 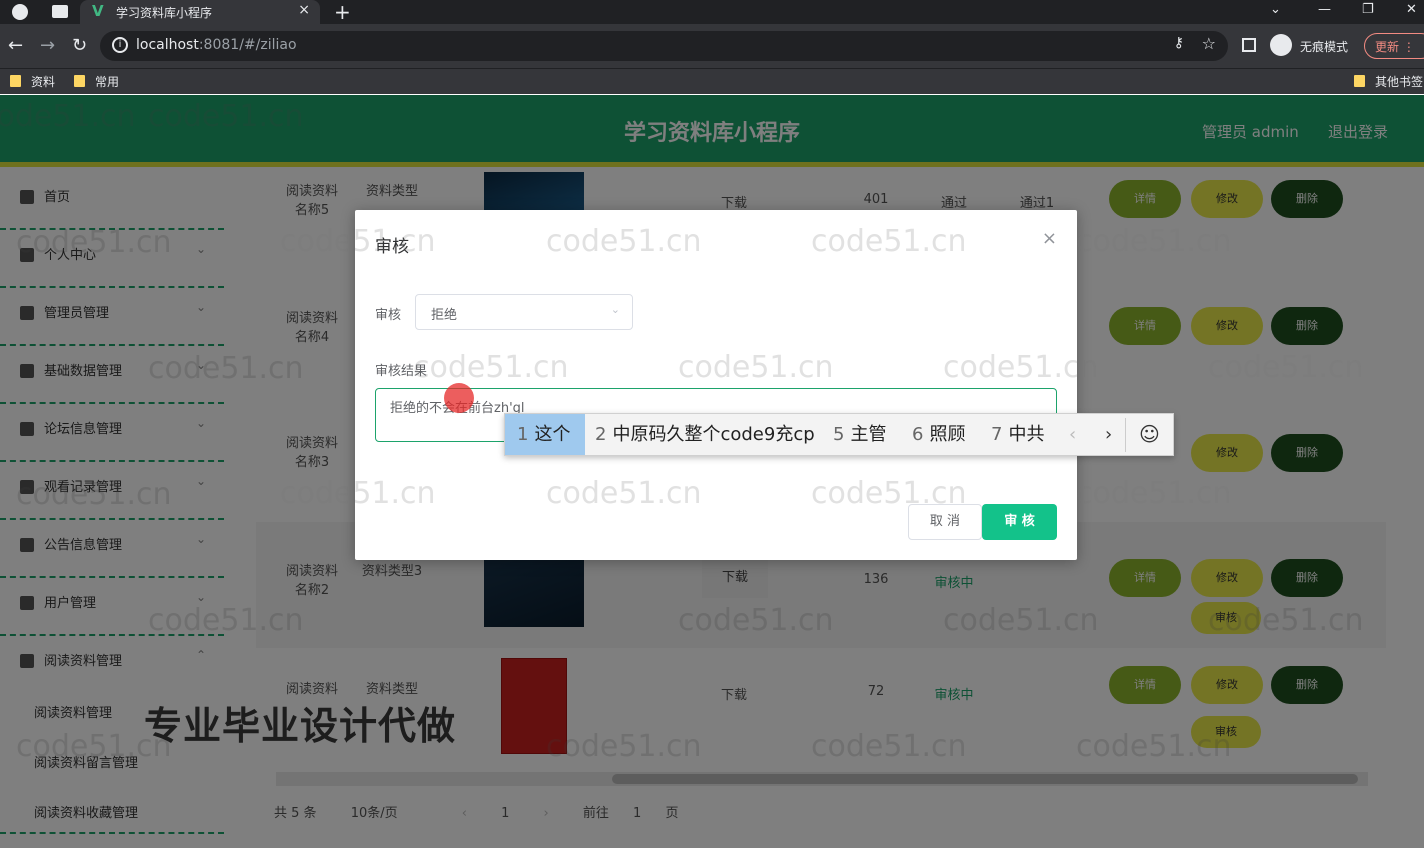 I want to click on ime-next-icon: ›, so click(x=1108, y=434).